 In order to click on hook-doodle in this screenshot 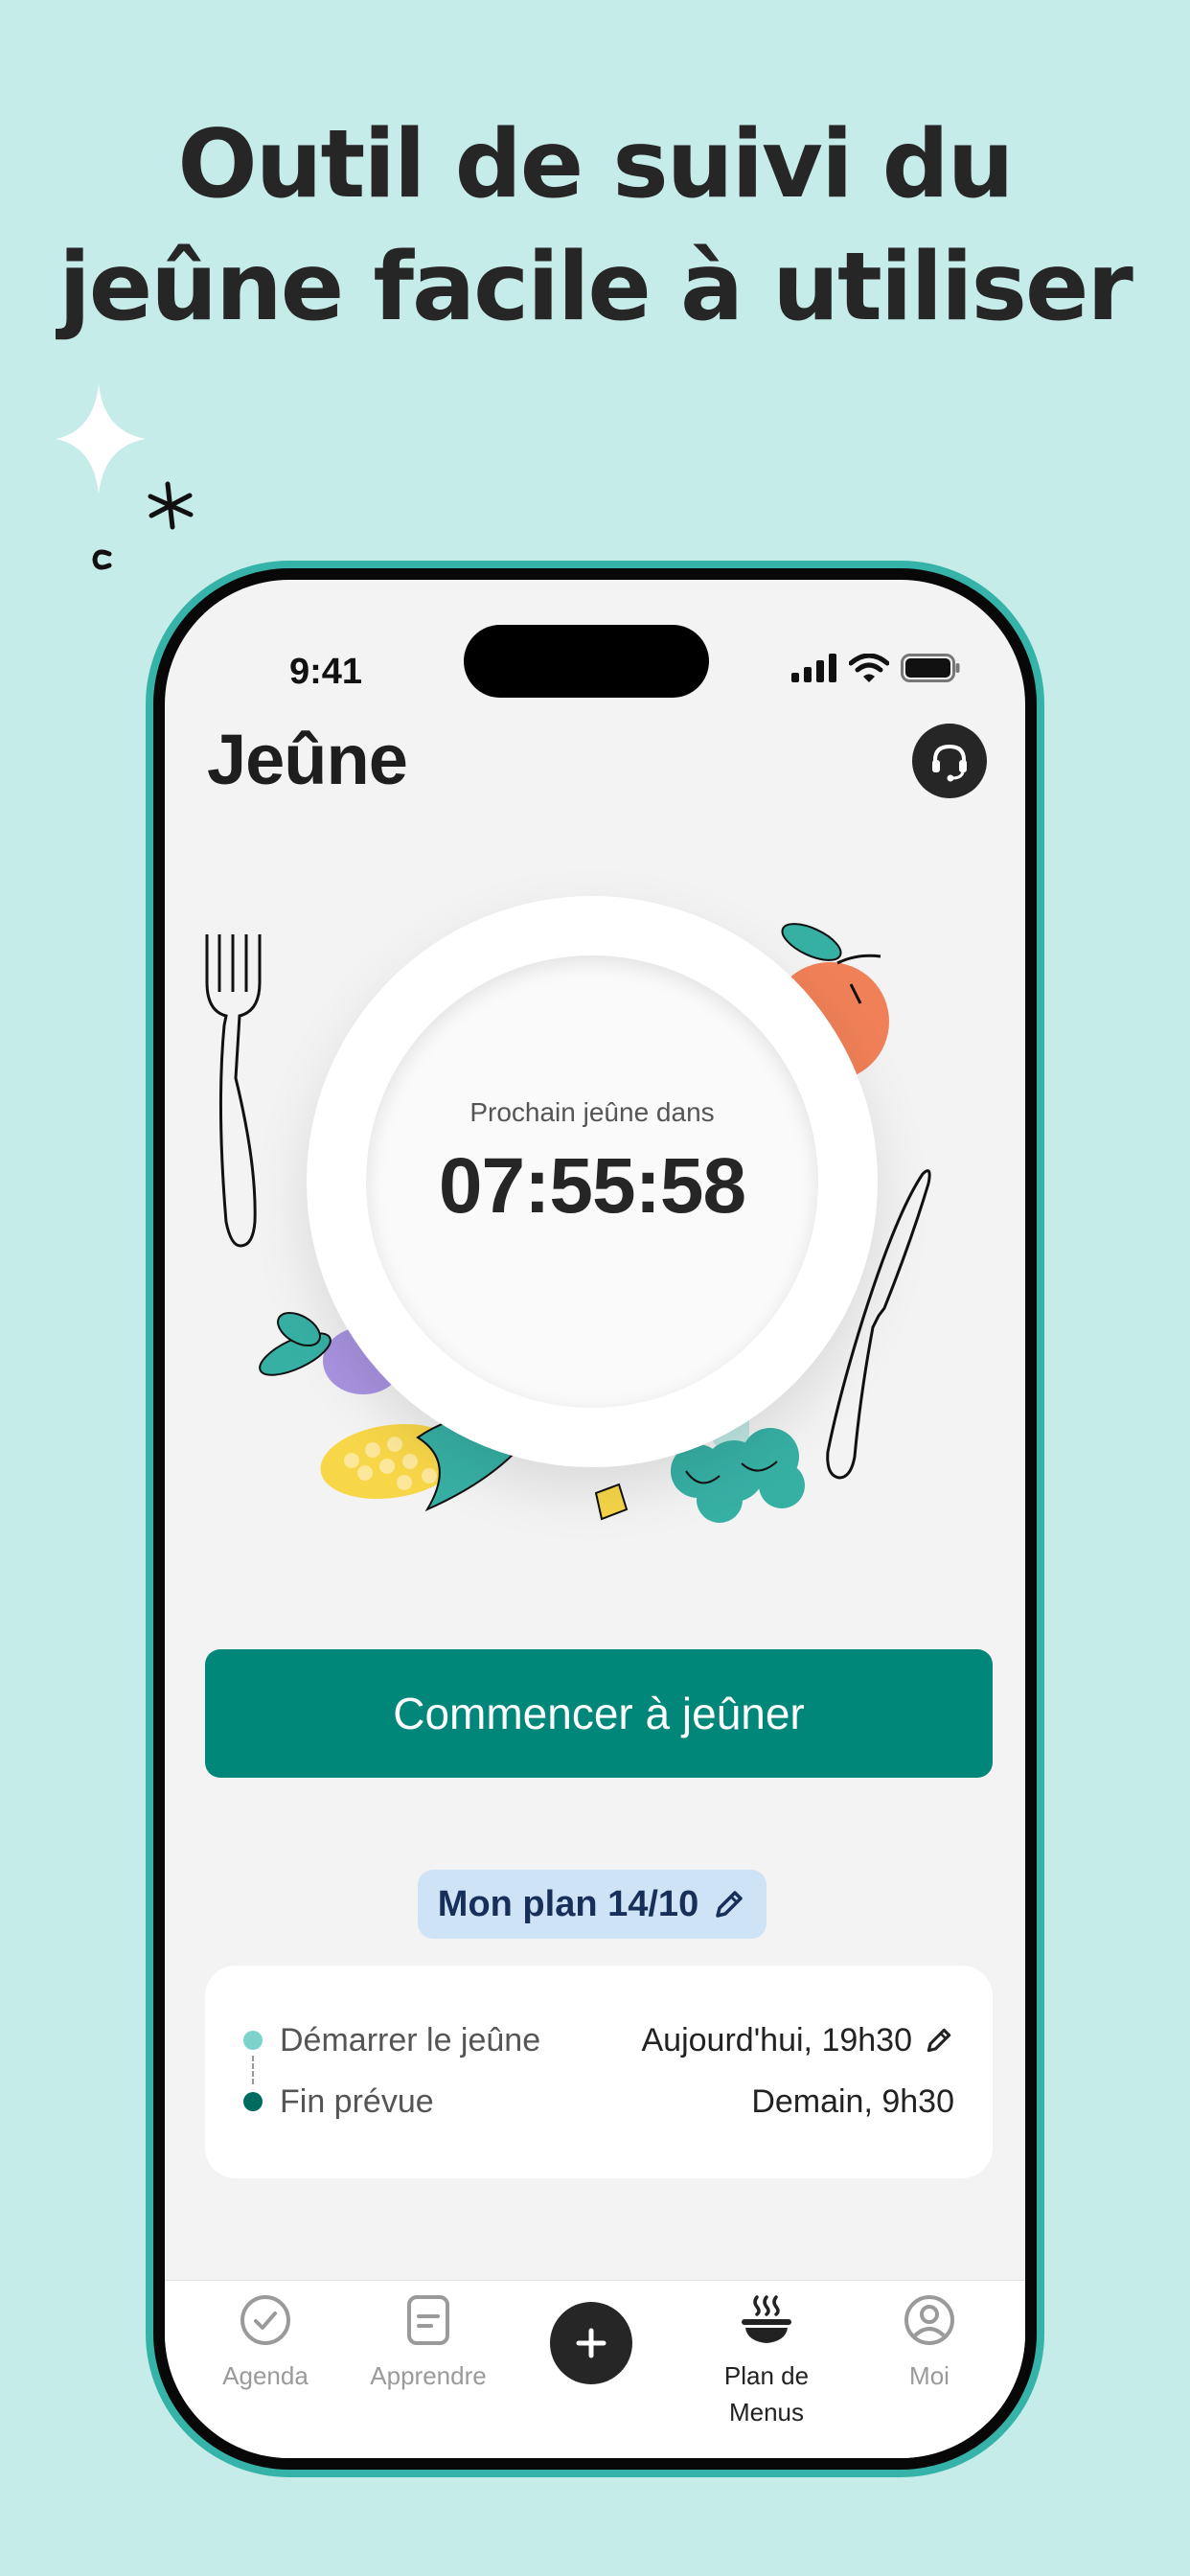, I will do `click(102, 559)`.